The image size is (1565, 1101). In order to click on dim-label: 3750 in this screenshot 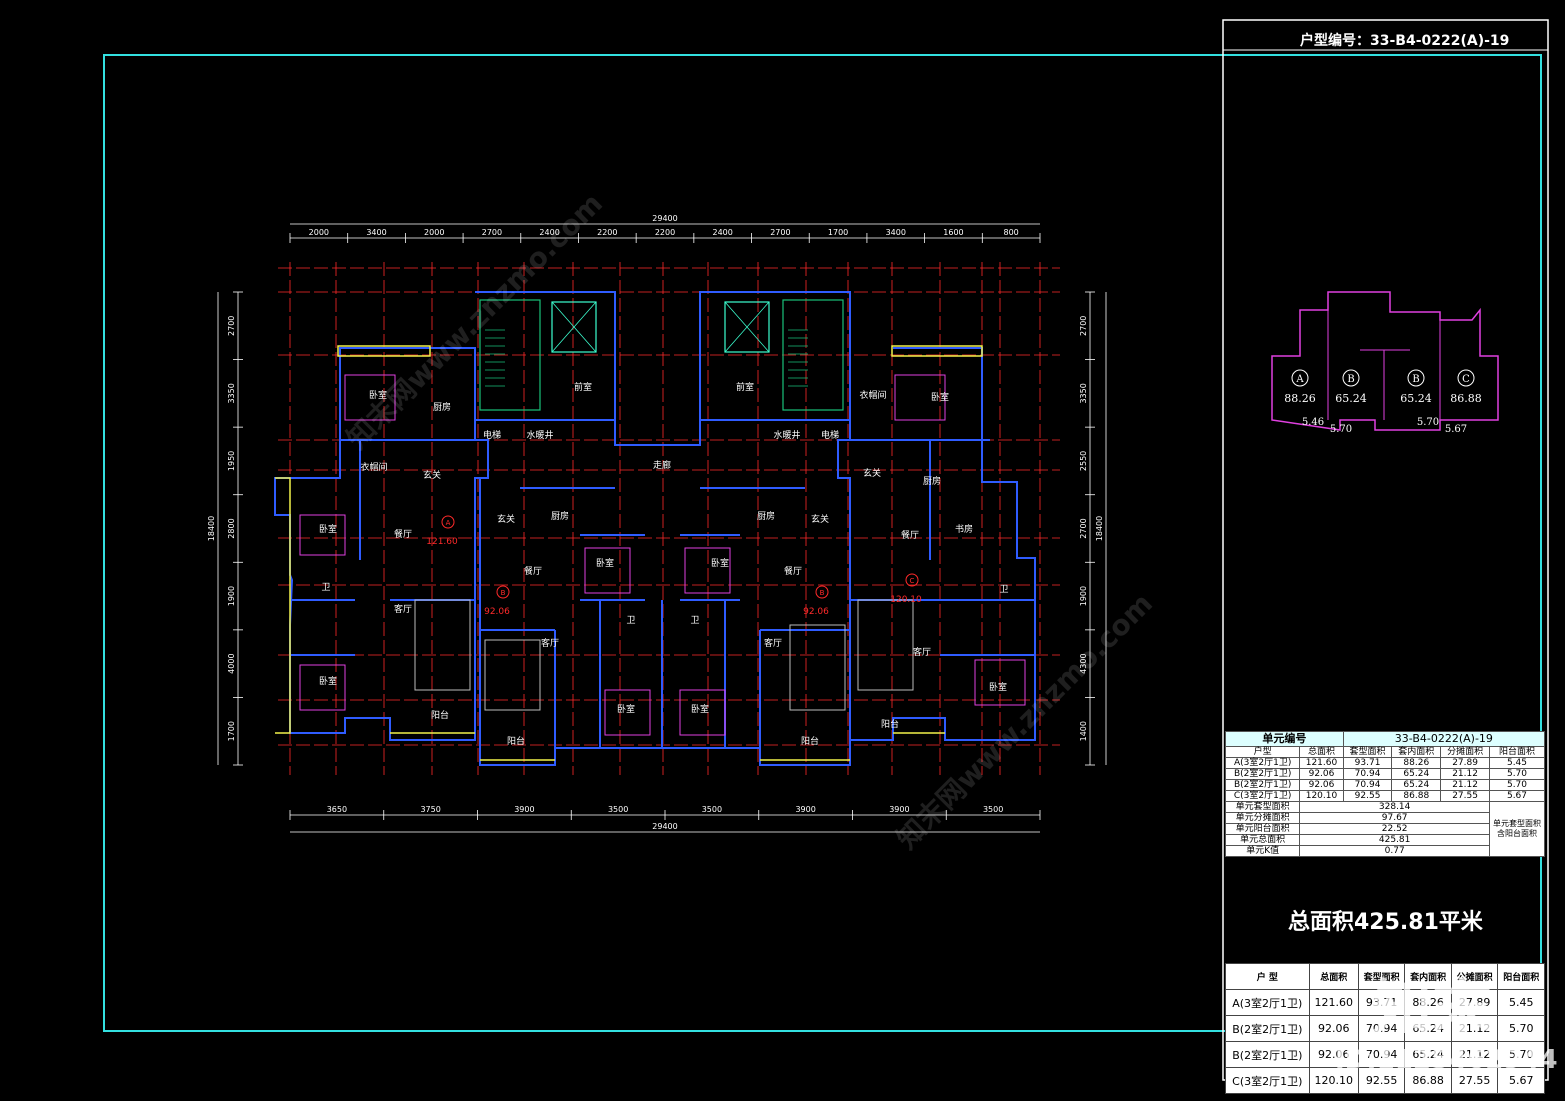, I will do `click(430, 809)`.